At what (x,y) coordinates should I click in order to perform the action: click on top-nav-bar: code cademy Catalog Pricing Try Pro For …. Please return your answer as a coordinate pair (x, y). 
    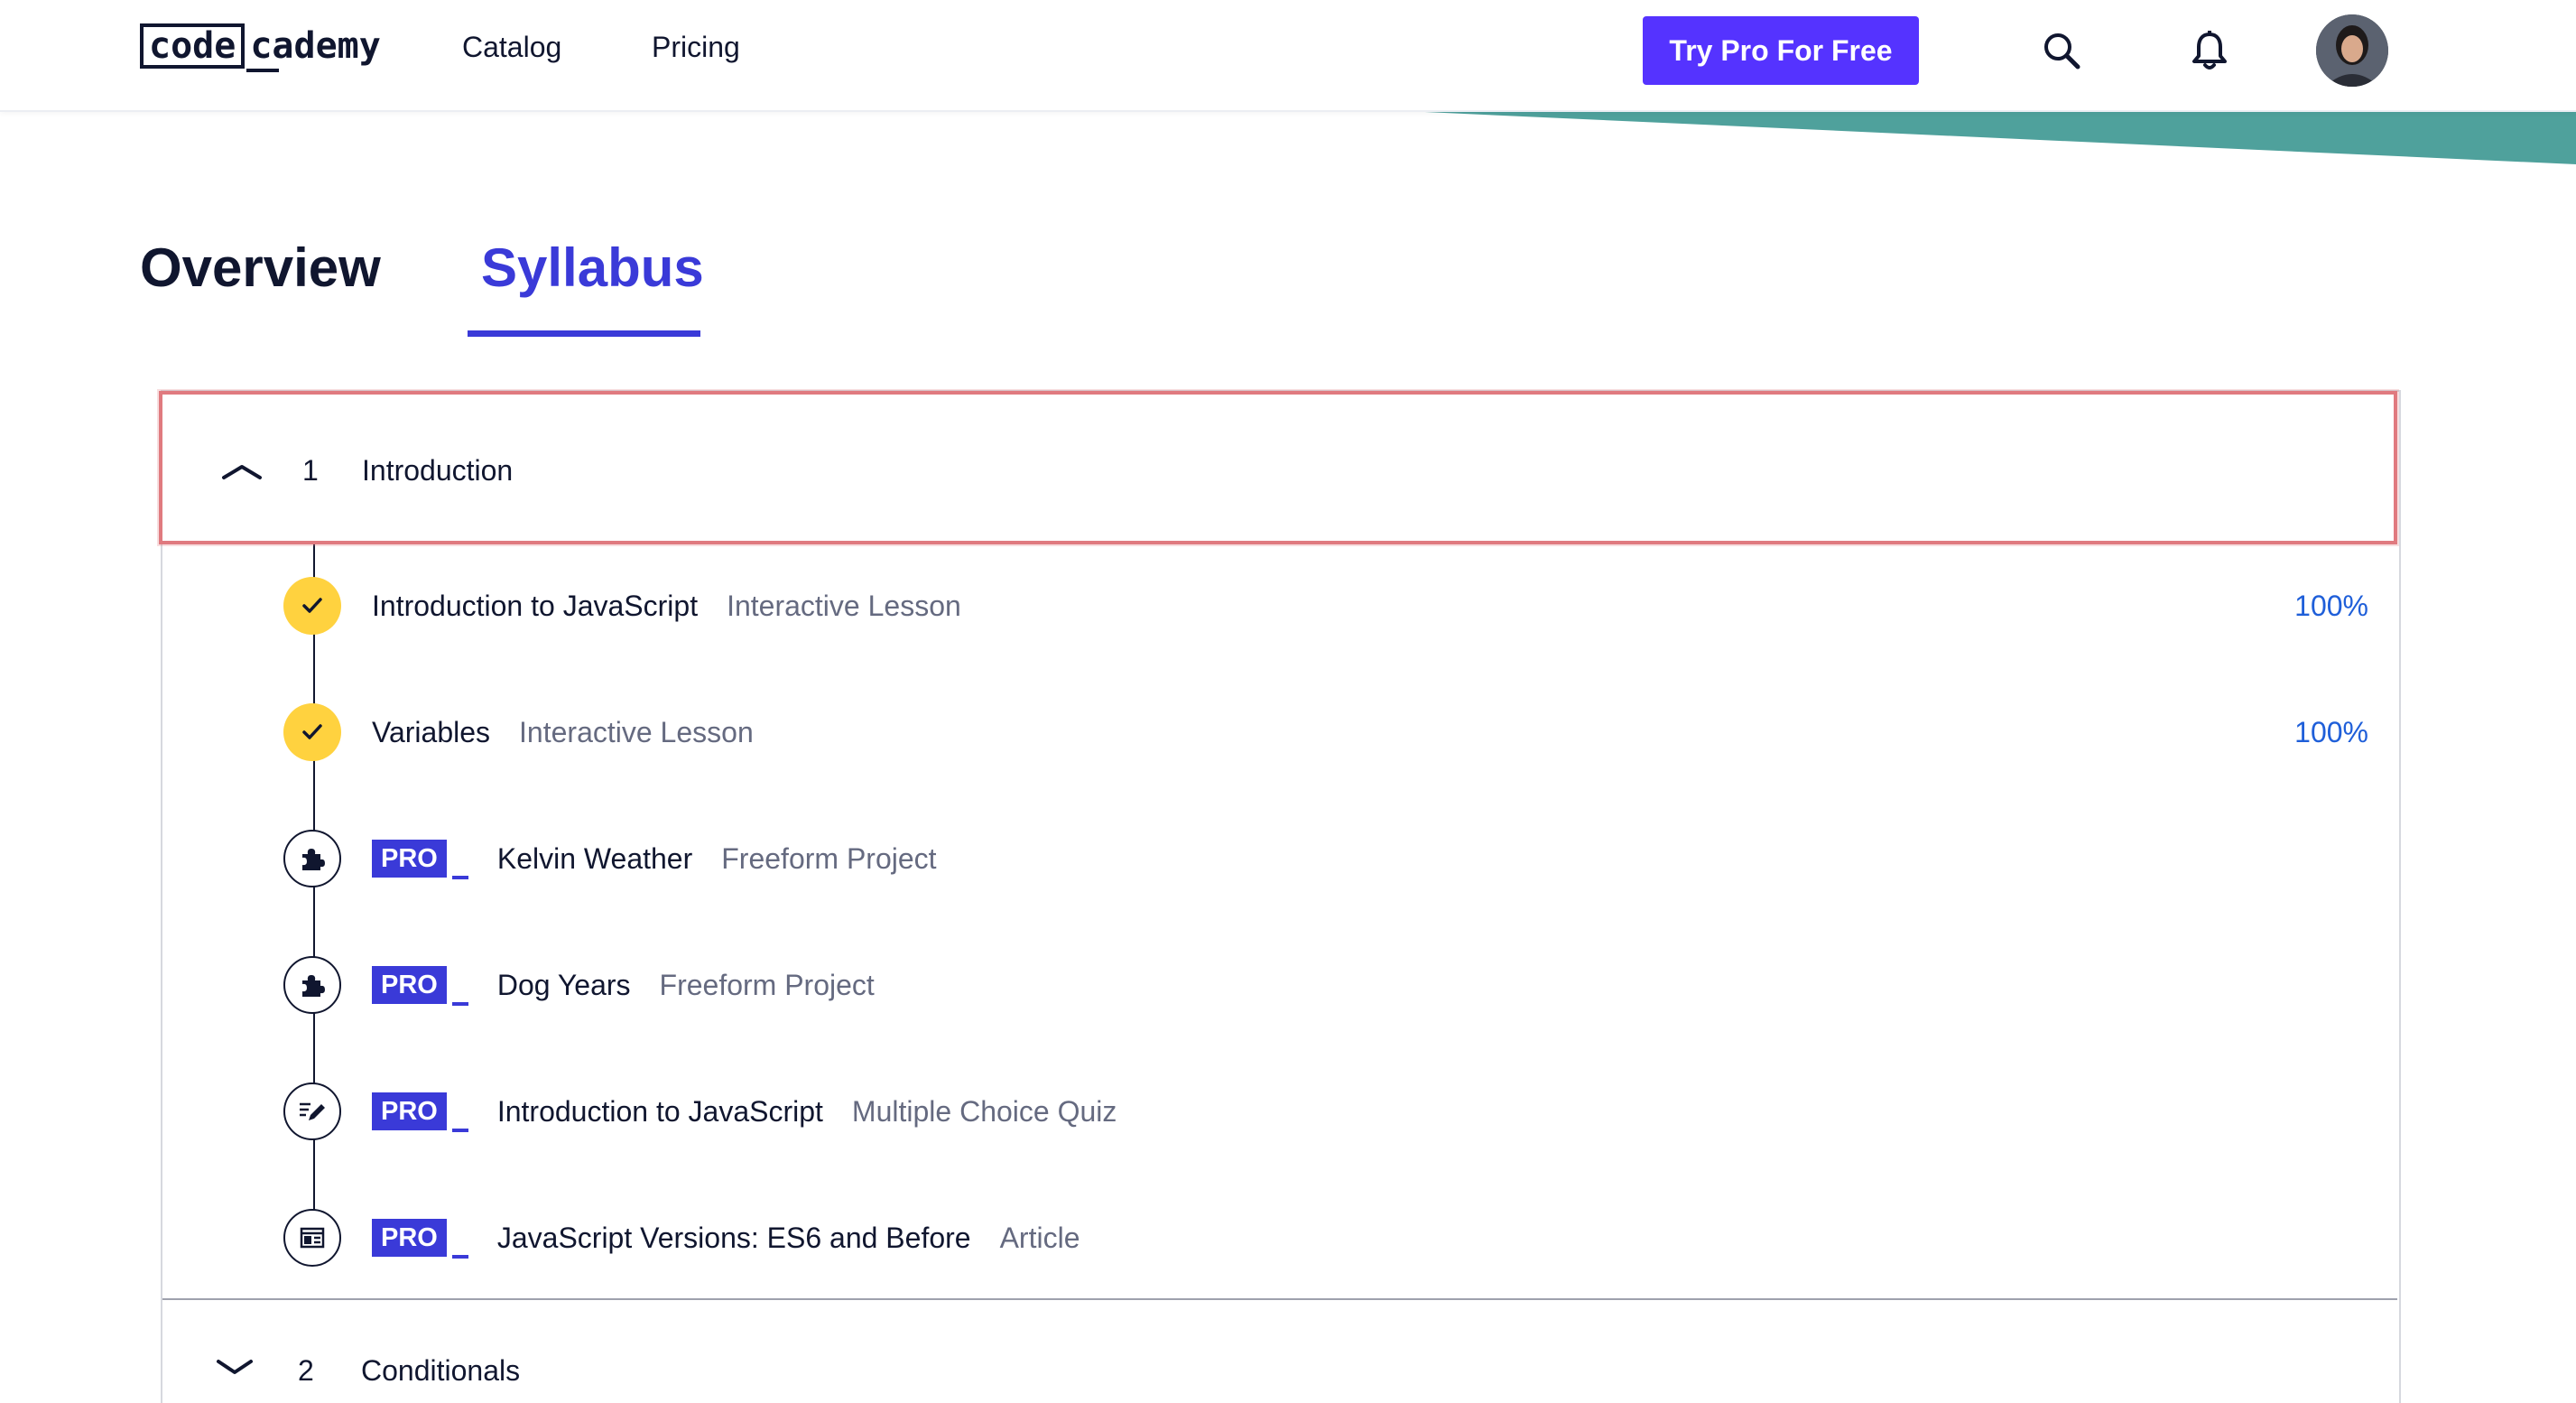
    Looking at the image, I should click on (1288, 56).